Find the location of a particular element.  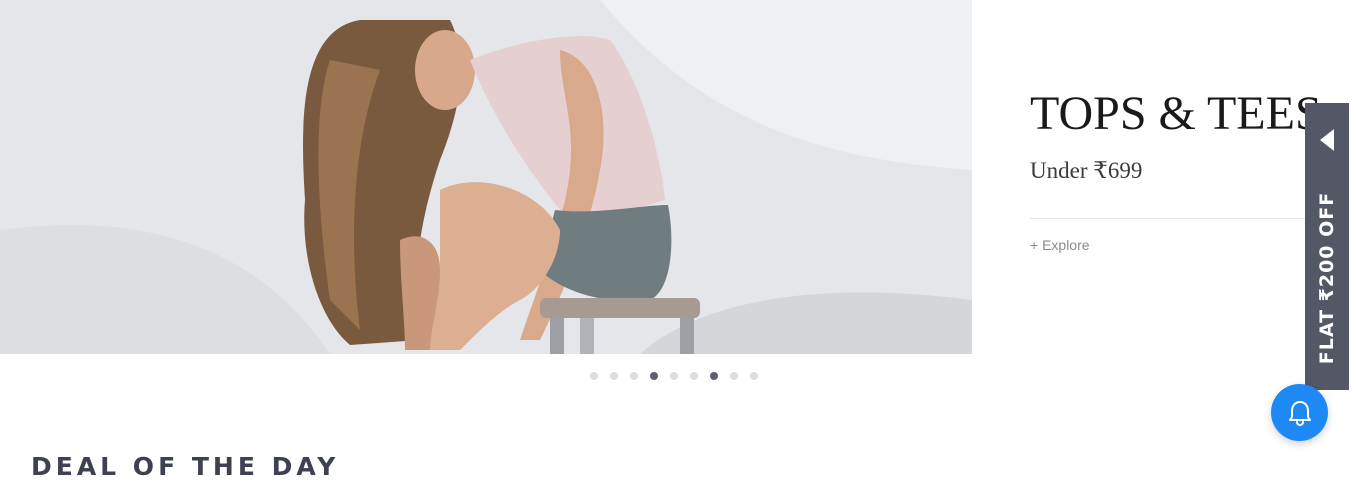

deal-of-the-day-heading: DEAL OF THE DAY is located at coordinates (185, 466).